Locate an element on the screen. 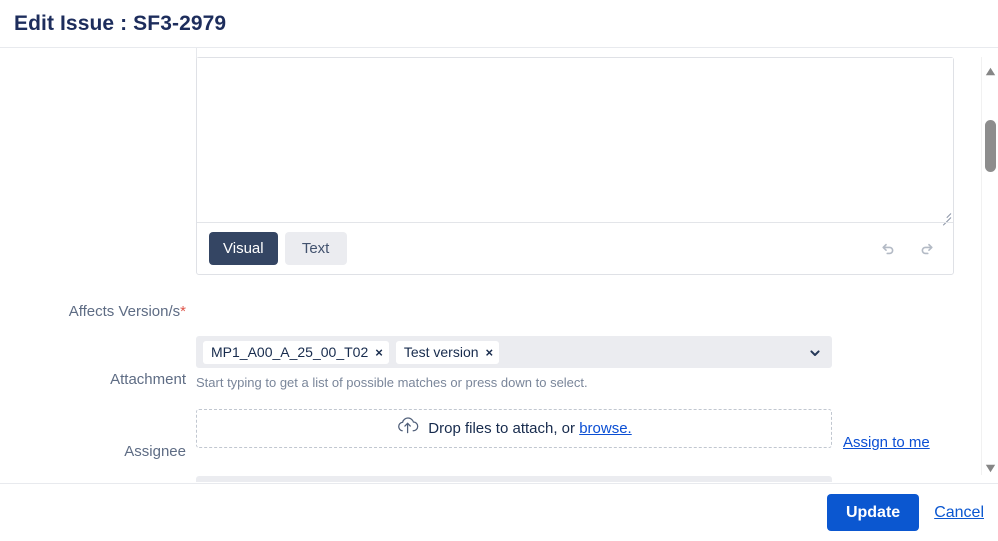 The width and height of the screenshot is (998, 541). cloud-upload-icon is located at coordinates (407, 428).